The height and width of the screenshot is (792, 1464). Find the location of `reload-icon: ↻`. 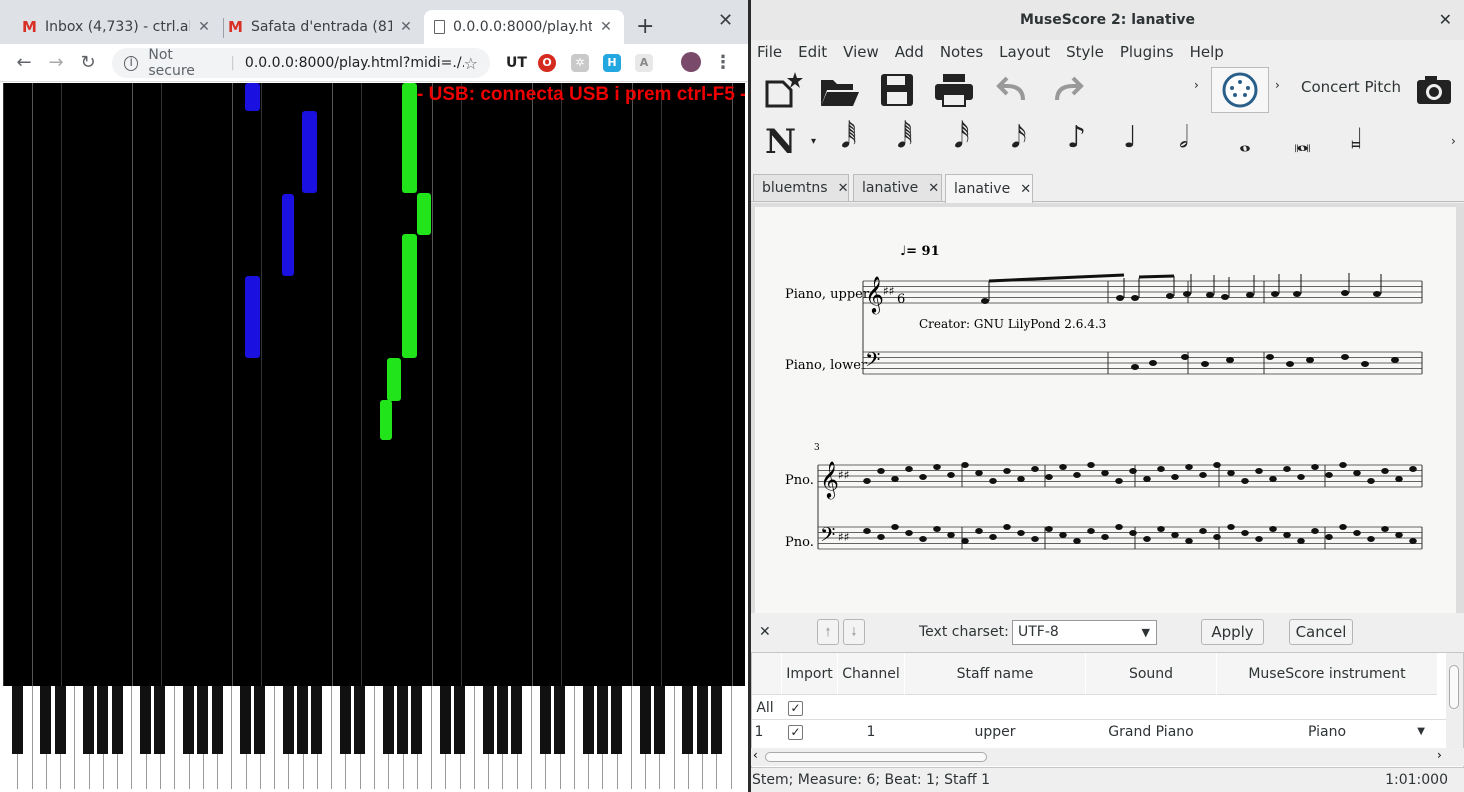

reload-icon: ↻ is located at coordinates (88, 62).